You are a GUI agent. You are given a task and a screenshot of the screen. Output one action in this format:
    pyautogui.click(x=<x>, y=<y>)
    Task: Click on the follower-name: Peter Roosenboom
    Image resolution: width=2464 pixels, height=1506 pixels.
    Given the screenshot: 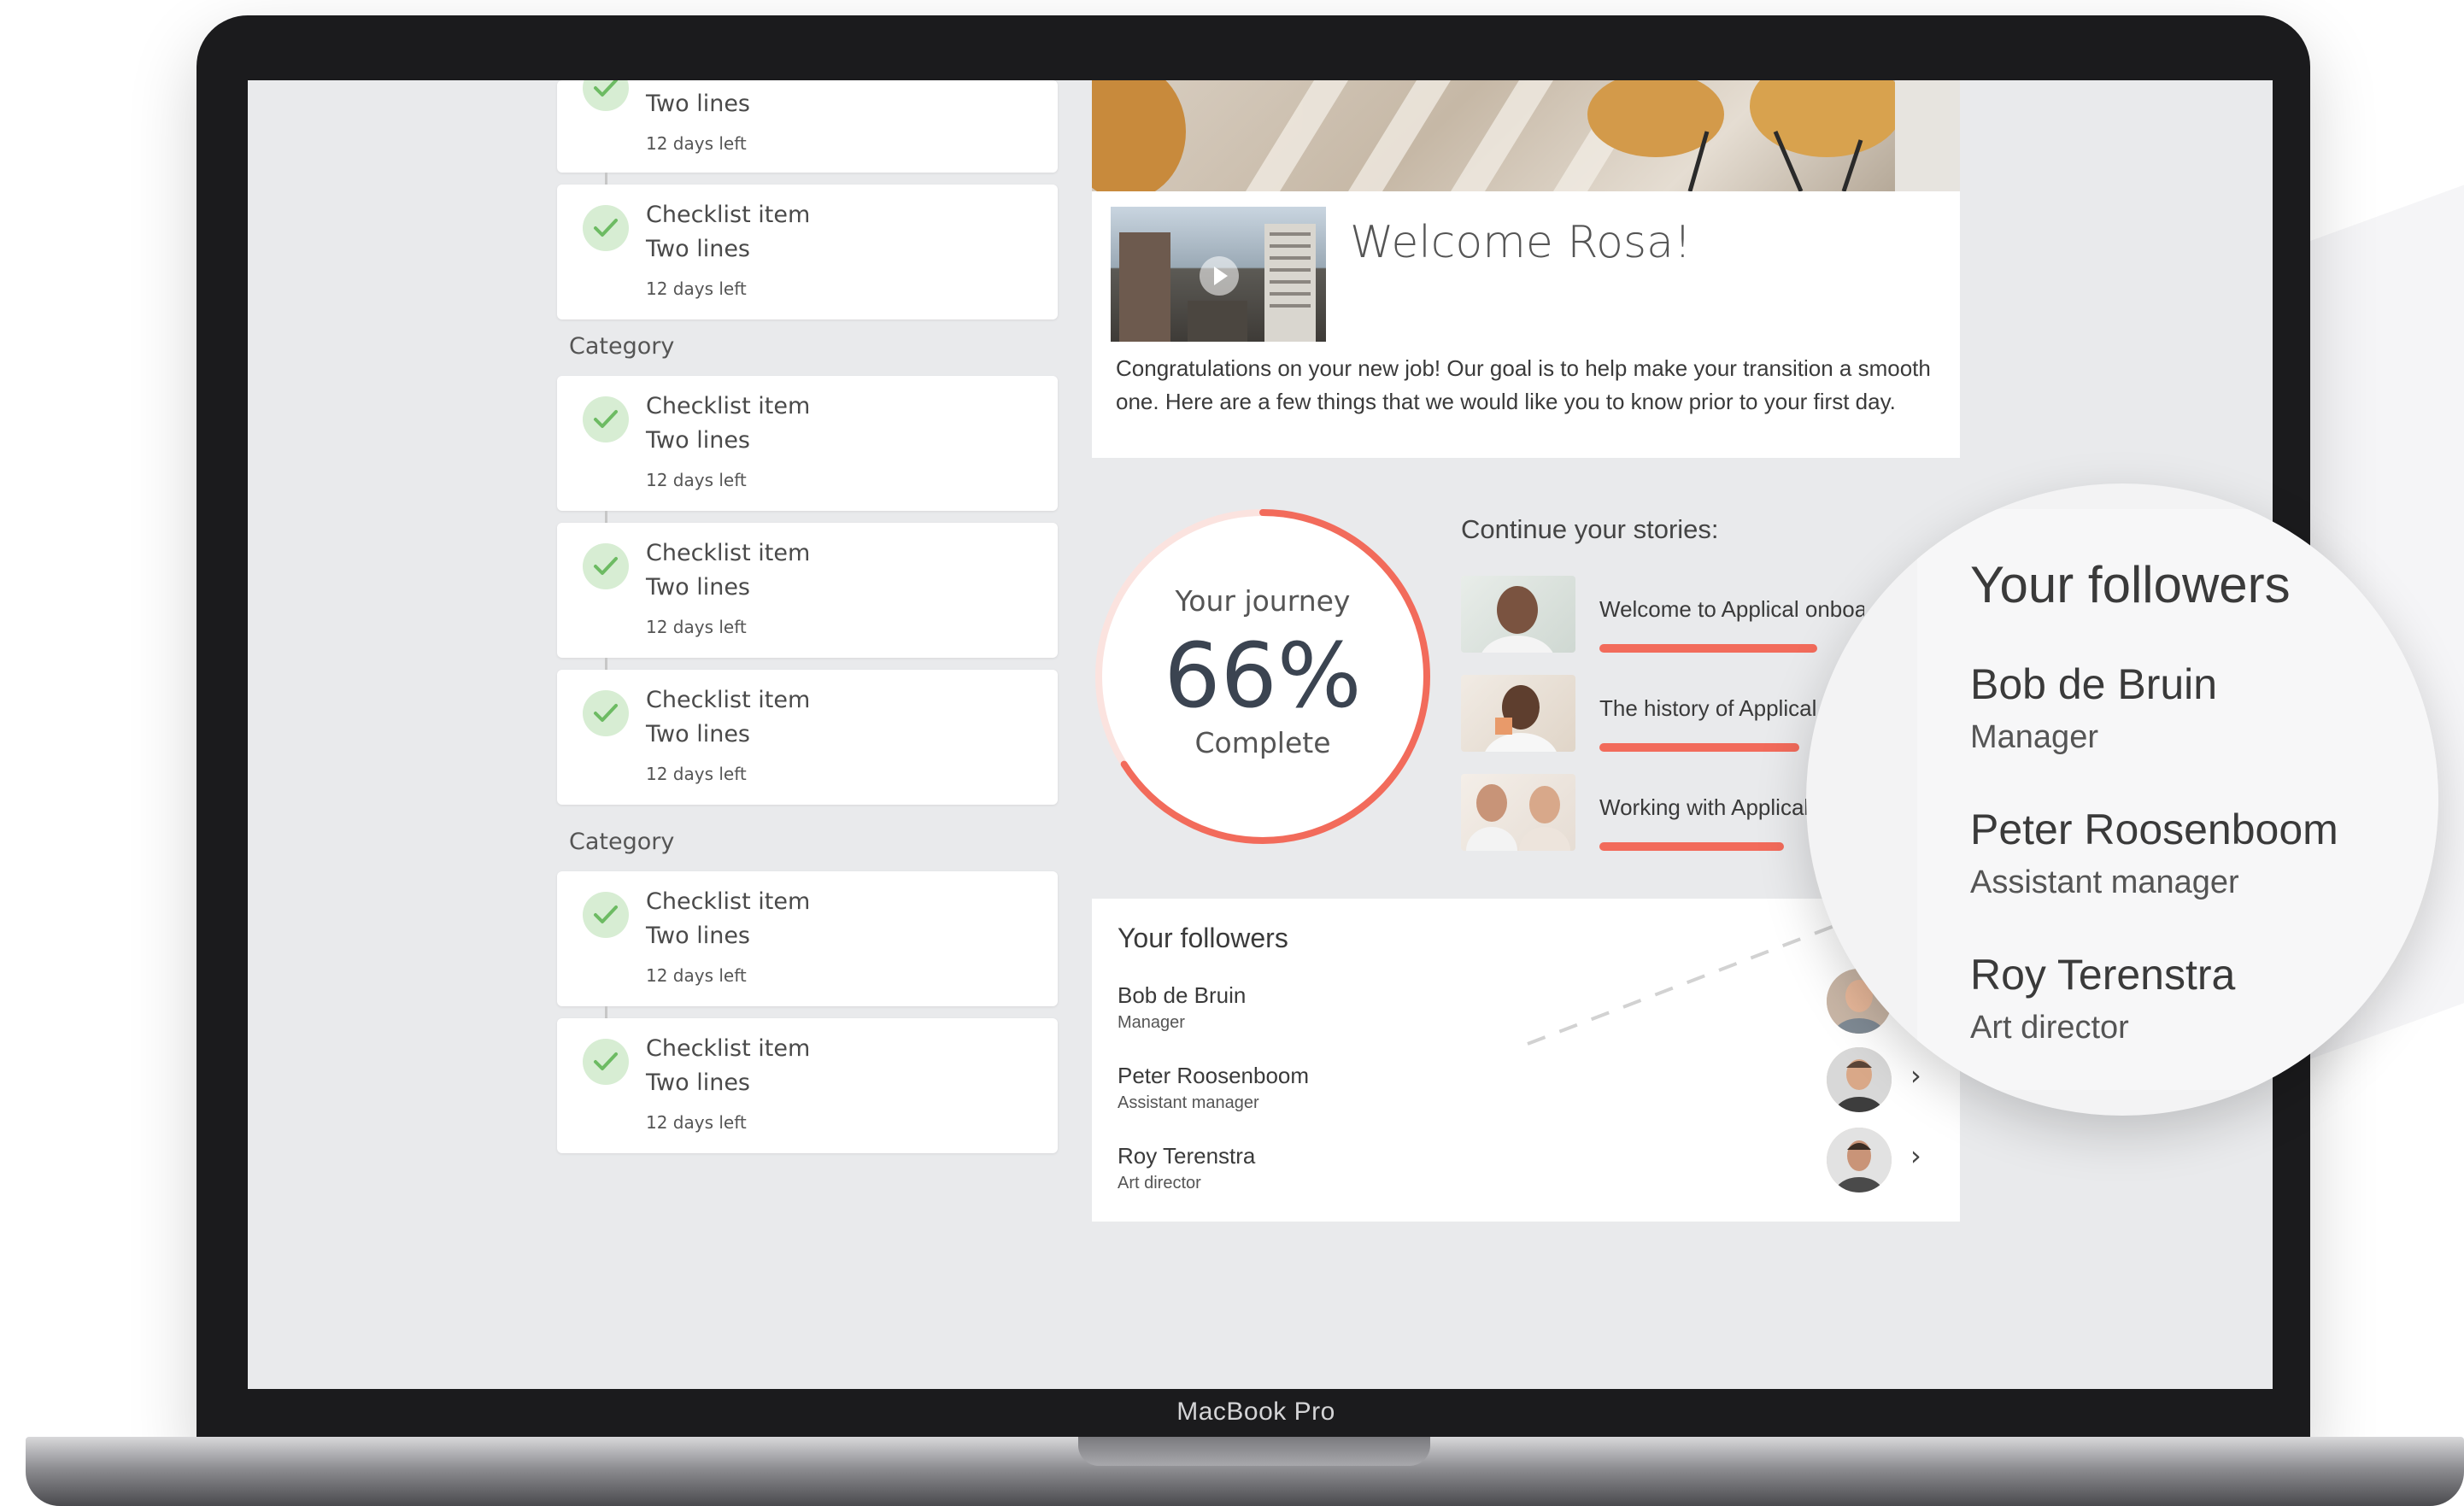 What is the action you would take?
    pyautogui.click(x=1213, y=1076)
    